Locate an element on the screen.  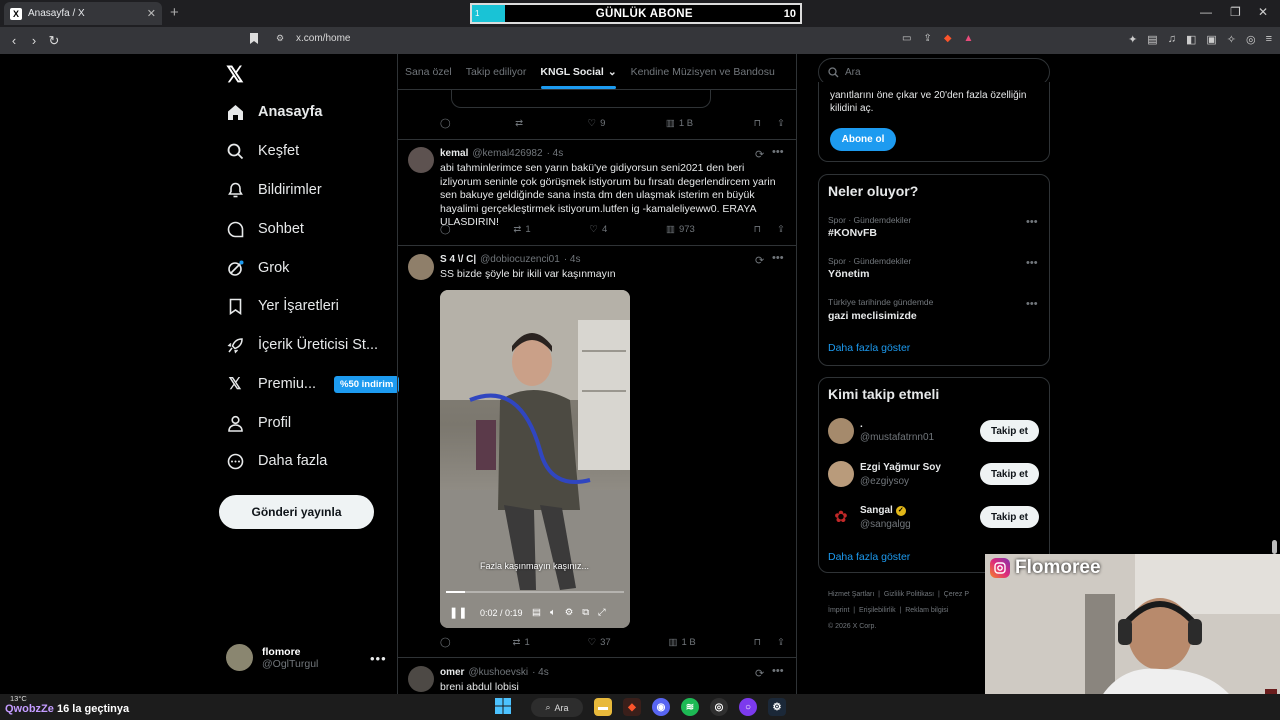
new-tab-icon: + is located at coordinates (174, 12).